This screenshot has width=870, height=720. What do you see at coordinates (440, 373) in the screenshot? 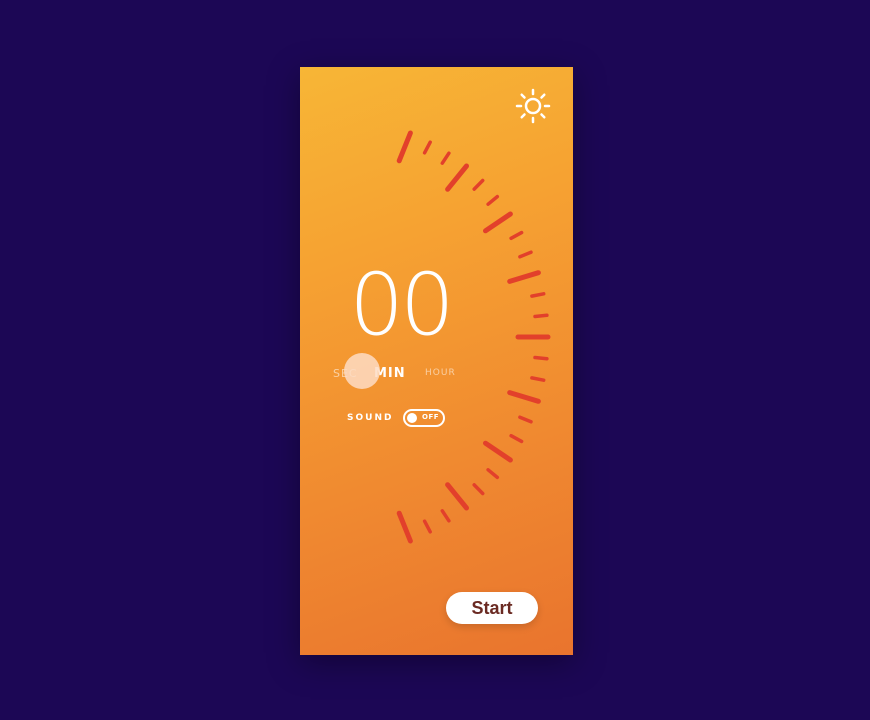
I see `unit-hour: HOUR` at bounding box center [440, 373].